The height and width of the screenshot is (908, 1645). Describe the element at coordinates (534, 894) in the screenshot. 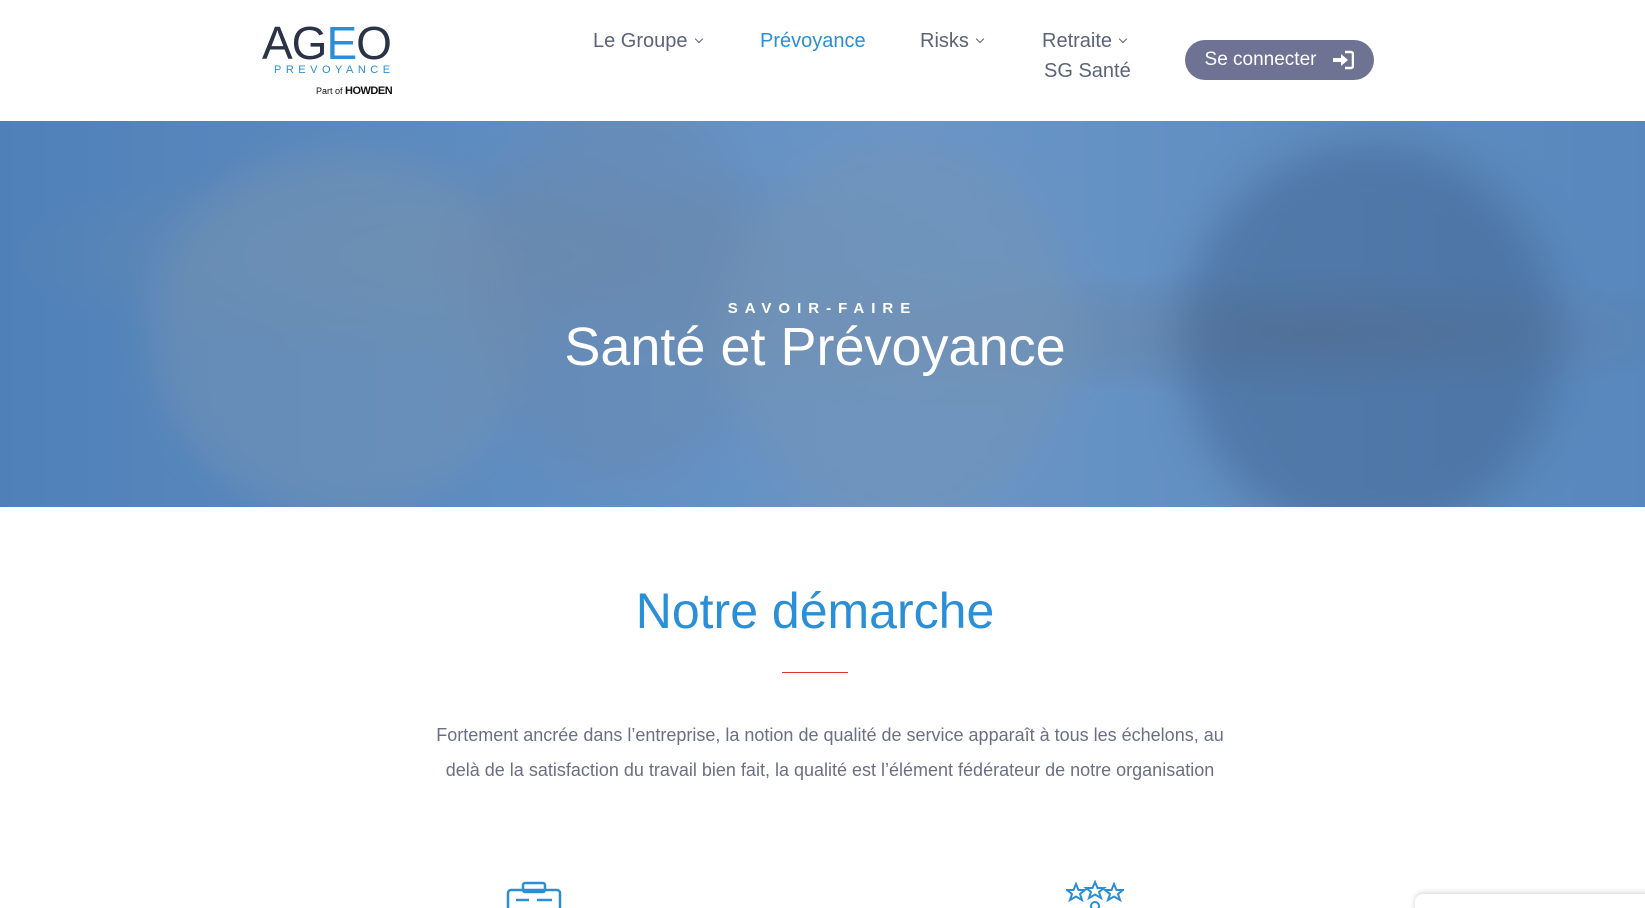

I see `clipboard-icon` at that location.